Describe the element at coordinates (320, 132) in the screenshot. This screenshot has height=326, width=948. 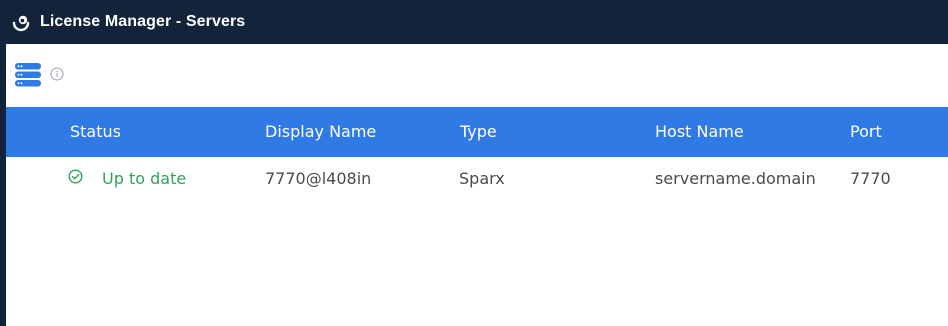
I see `column-header-display-name: Display Name` at that location.